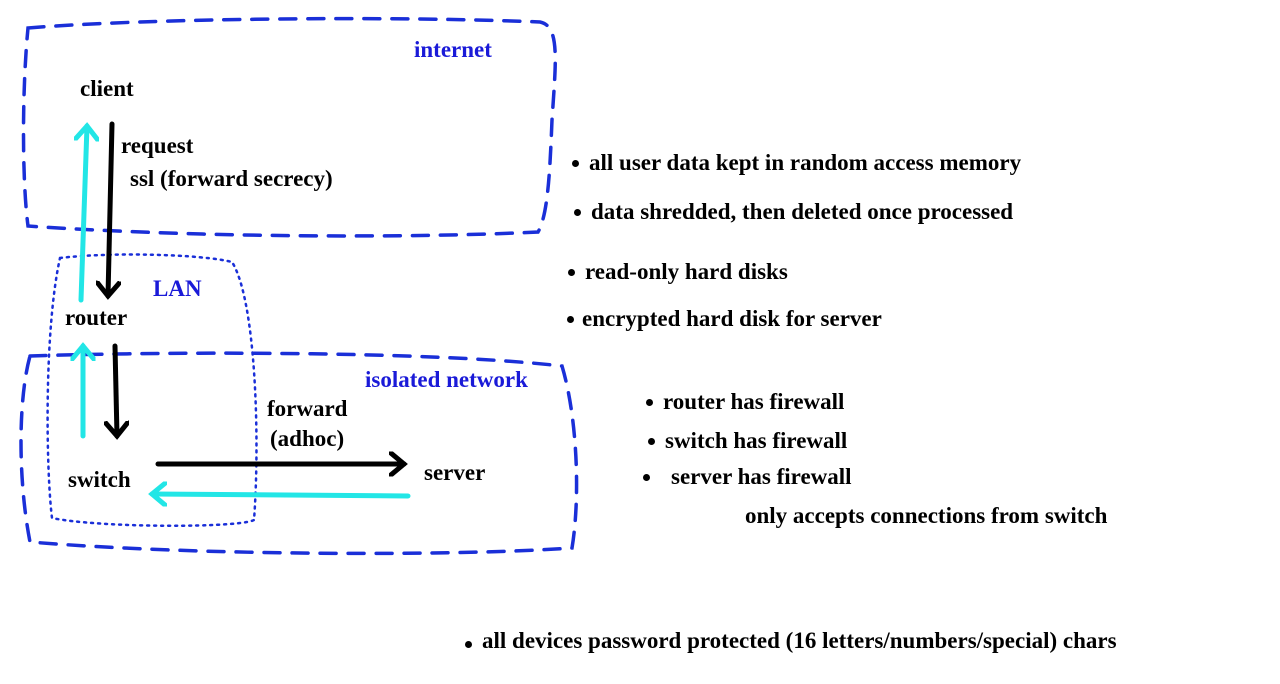 This screenshot has width=1280, height=684. Describe the element at coordinates (761, 476) in the screenshot. I see `note-server-firewall-text: server has firewall` at that location.